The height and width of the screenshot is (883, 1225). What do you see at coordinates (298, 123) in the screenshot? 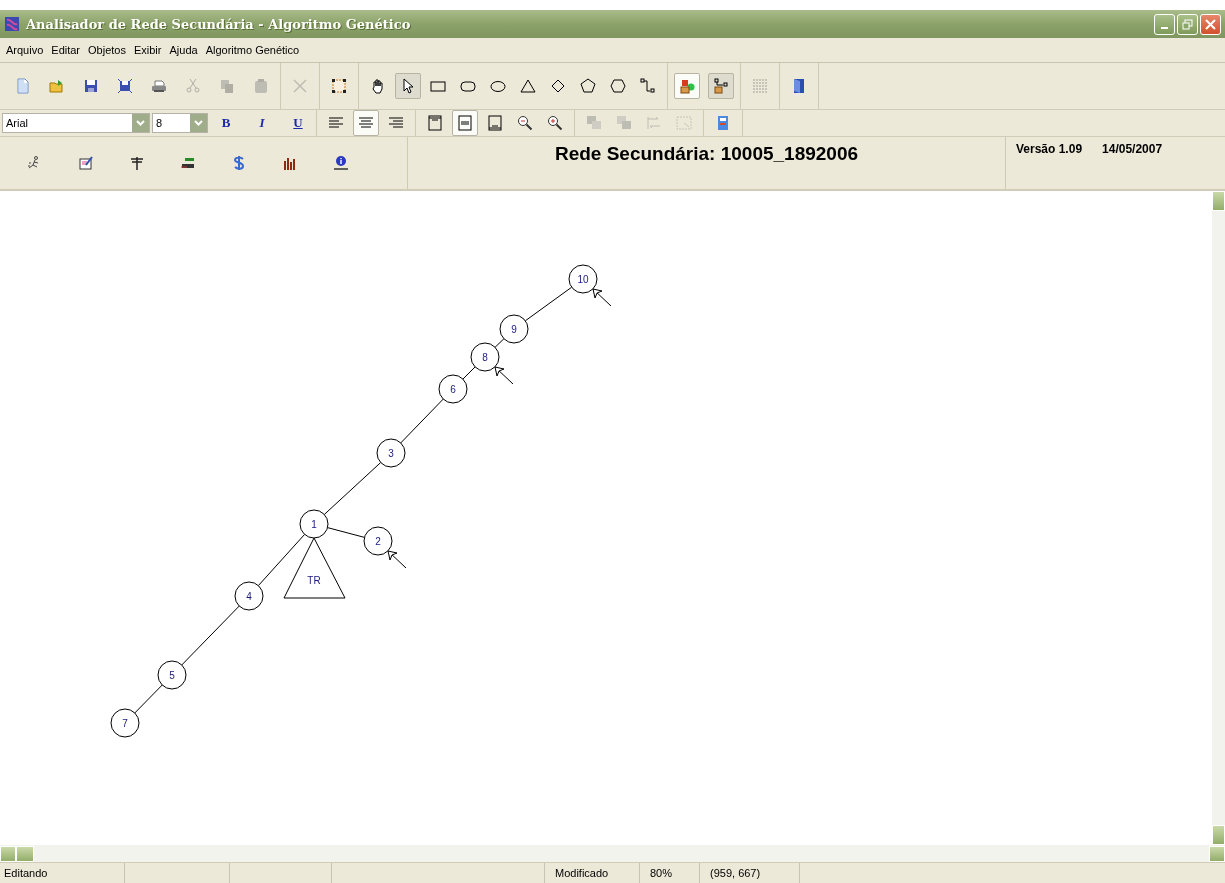
I see `underline-button: U` at bounding box center [298, 123].